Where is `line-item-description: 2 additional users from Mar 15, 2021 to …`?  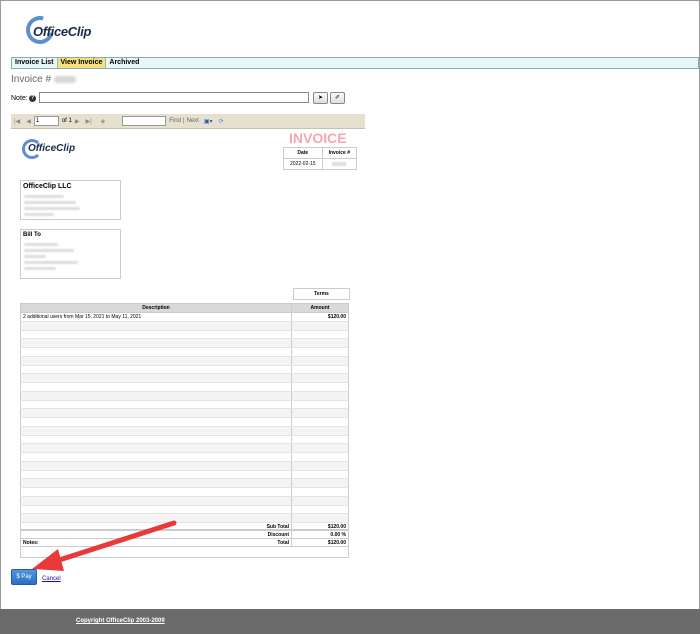
line-item-description: 2 additional users from Mar 15, 2021 to … is located at coordinates (156, 317).